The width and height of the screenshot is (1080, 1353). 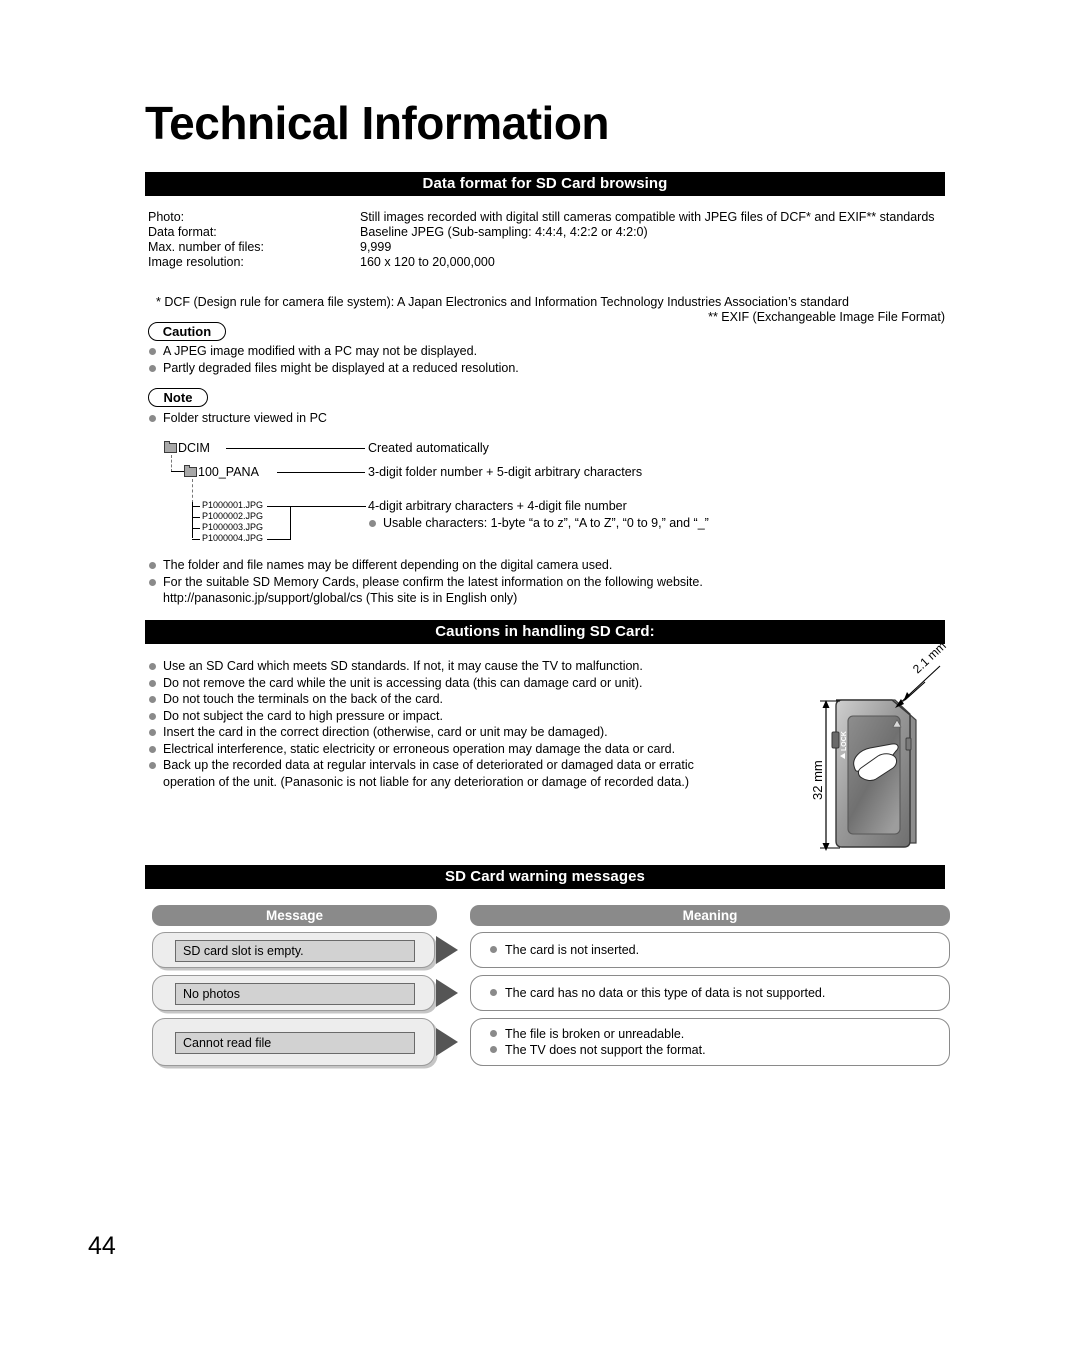 I want to click on leader-line-100-pana, so click(x=321, y=472).